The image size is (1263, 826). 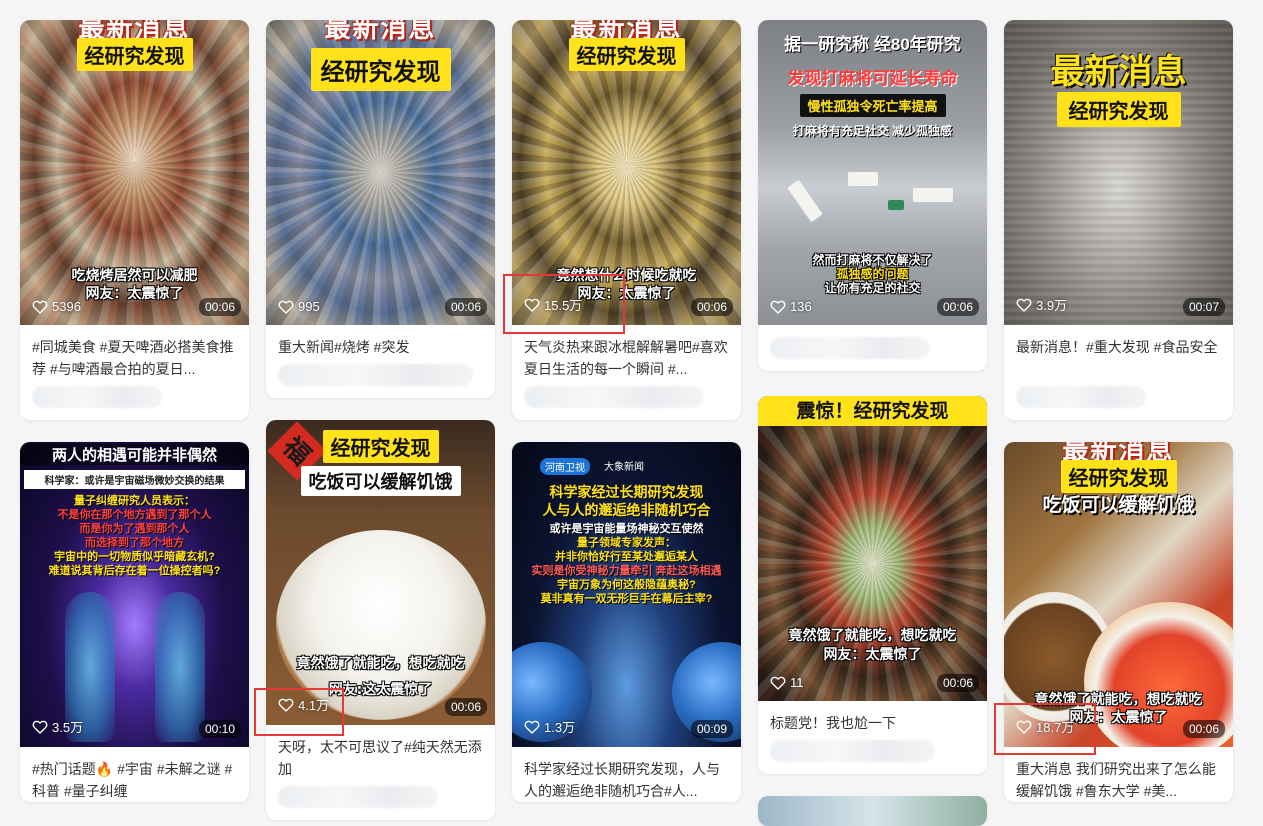 What do you see at coordinates (787, 682) in the screenshot?
I see `like-count: 11` at bounding box center [787, 682].